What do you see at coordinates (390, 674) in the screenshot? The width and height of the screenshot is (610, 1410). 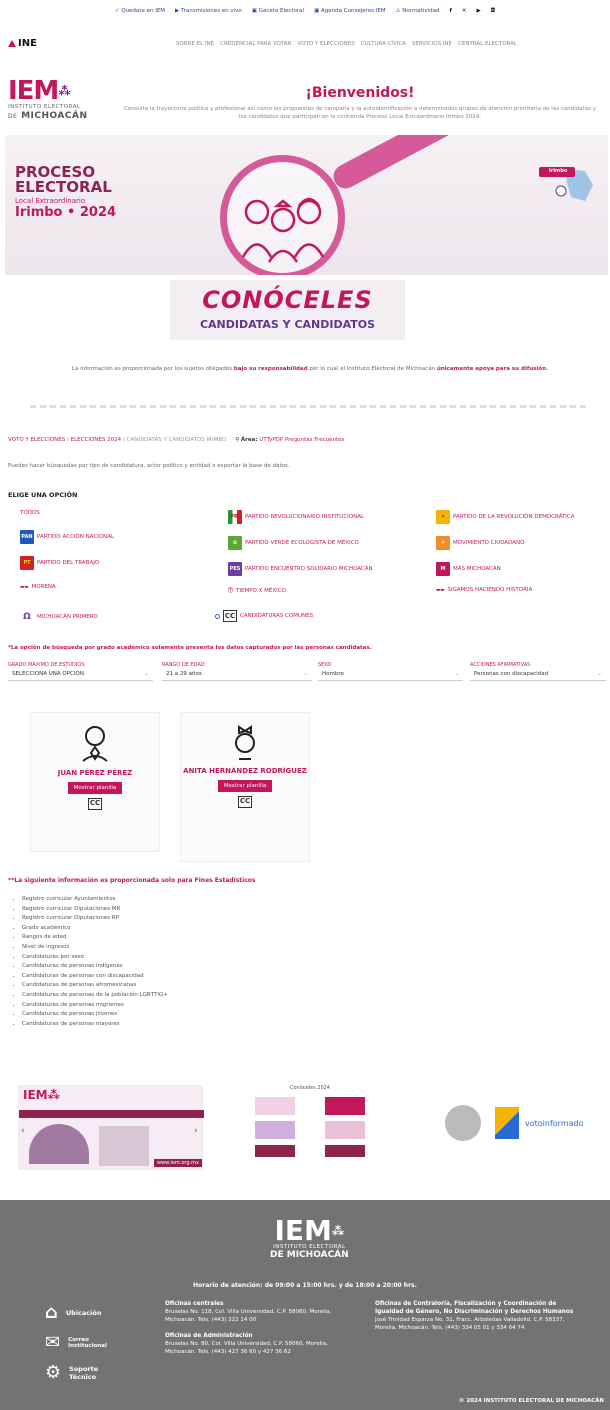 I see `select-sexo: Hombre ⌄` at bounding box center [390, 674].